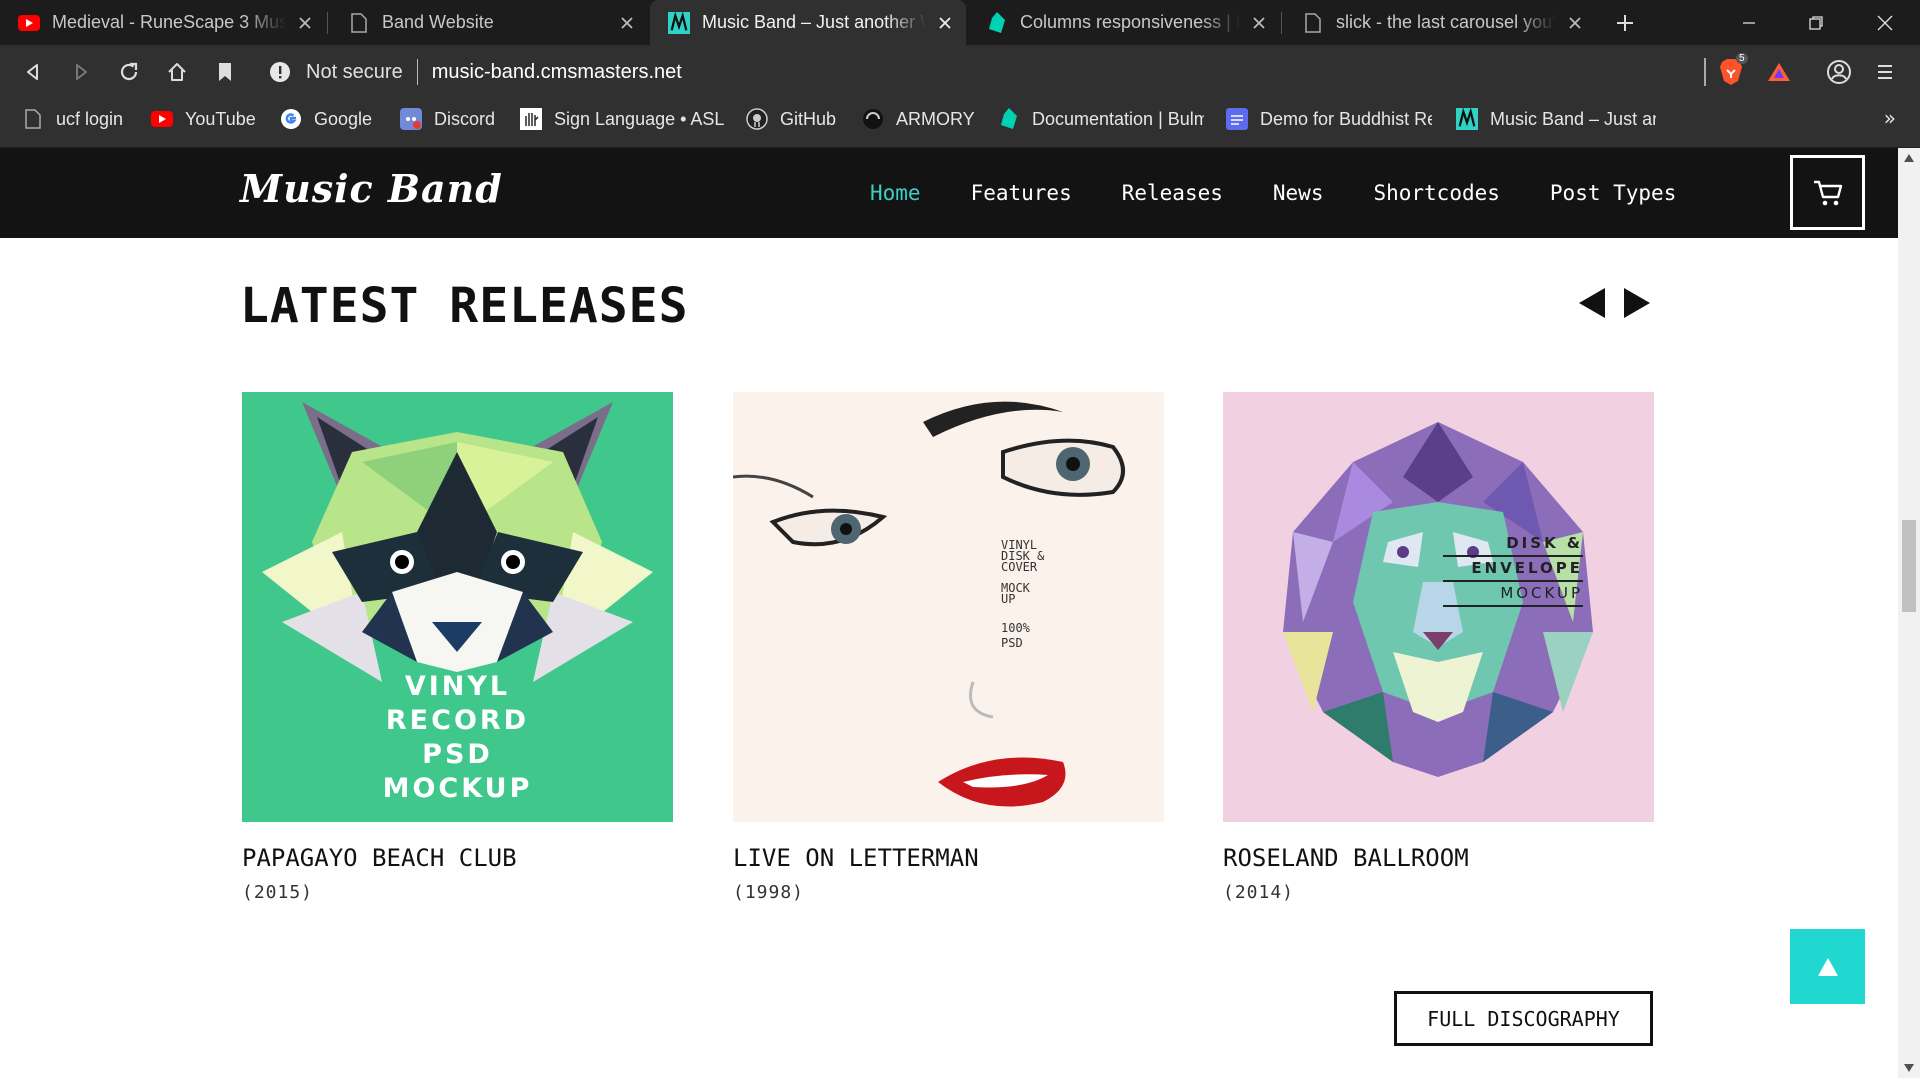 The image size is (1920, 1080). Describe the element at coordinates (918, 119) in the screenshot. I see `bookmark-armory: ARMORY` at that location.